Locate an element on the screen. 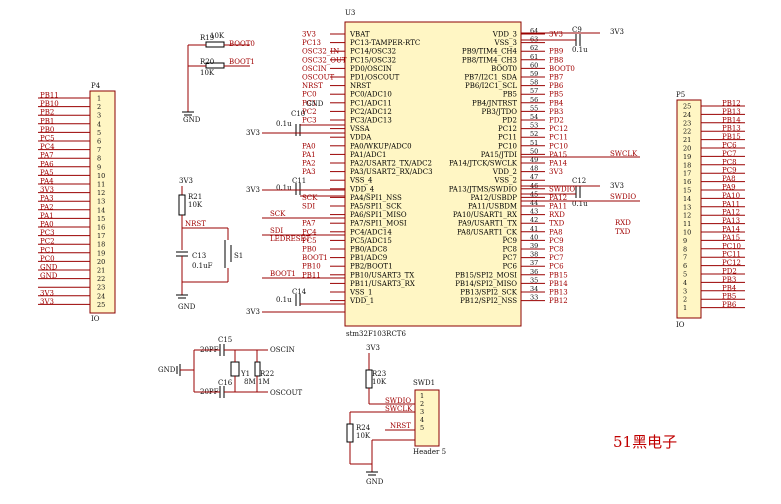 This screenshot has height=504, width=781. c15-ref: C15 is located at coordinates (225, 340).